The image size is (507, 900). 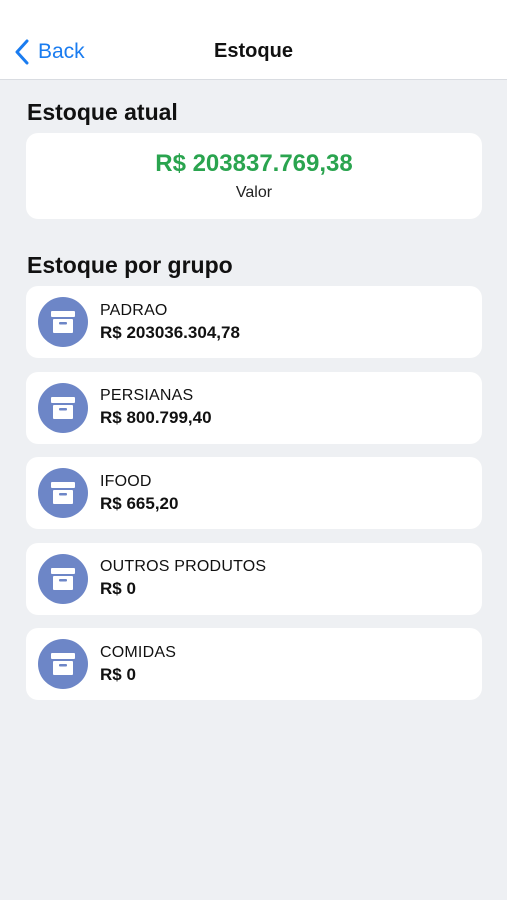 What do you see at coordinates (147, 395) in the screenshot?
I see `group-name: PERSIANAS` at bounding box center [147, 395].